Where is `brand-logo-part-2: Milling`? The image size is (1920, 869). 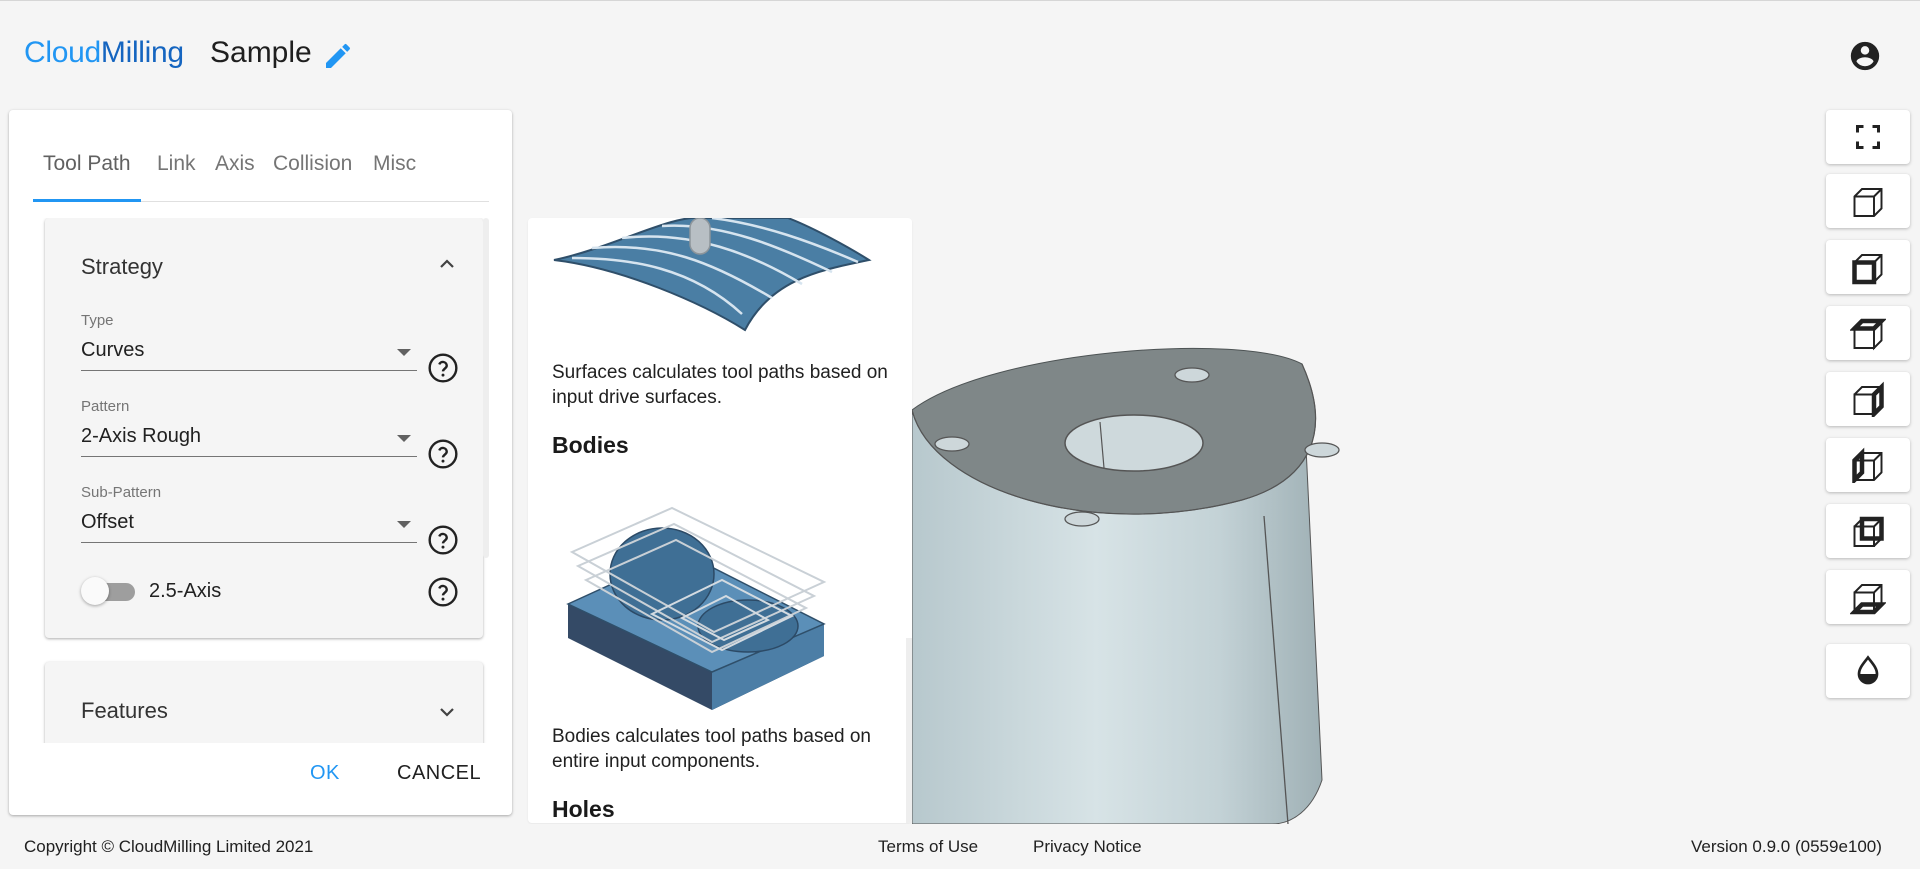
brand-logo-part-2: Milling is located at coordinates (142, 52).